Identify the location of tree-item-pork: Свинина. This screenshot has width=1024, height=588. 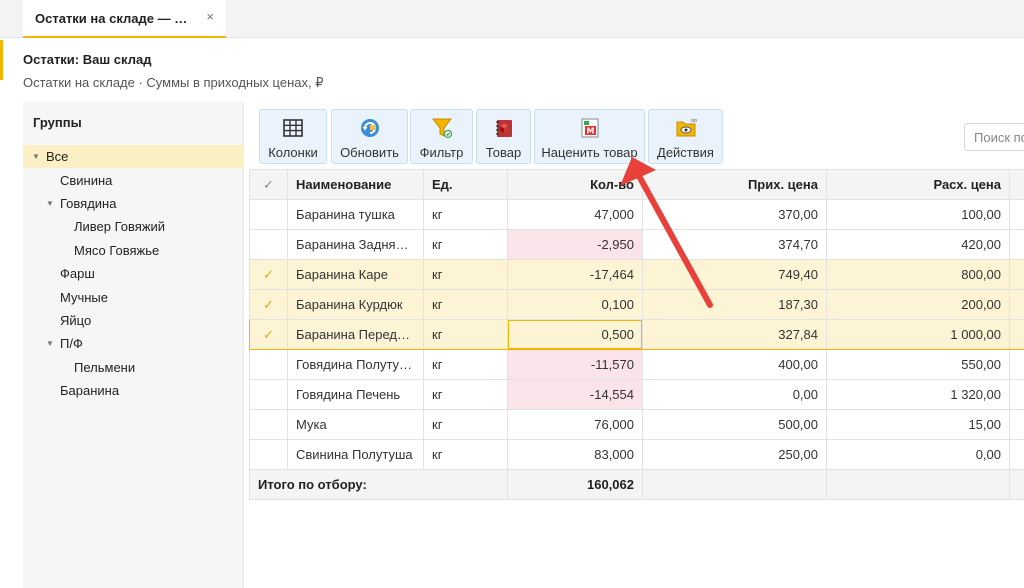
(133, 179).